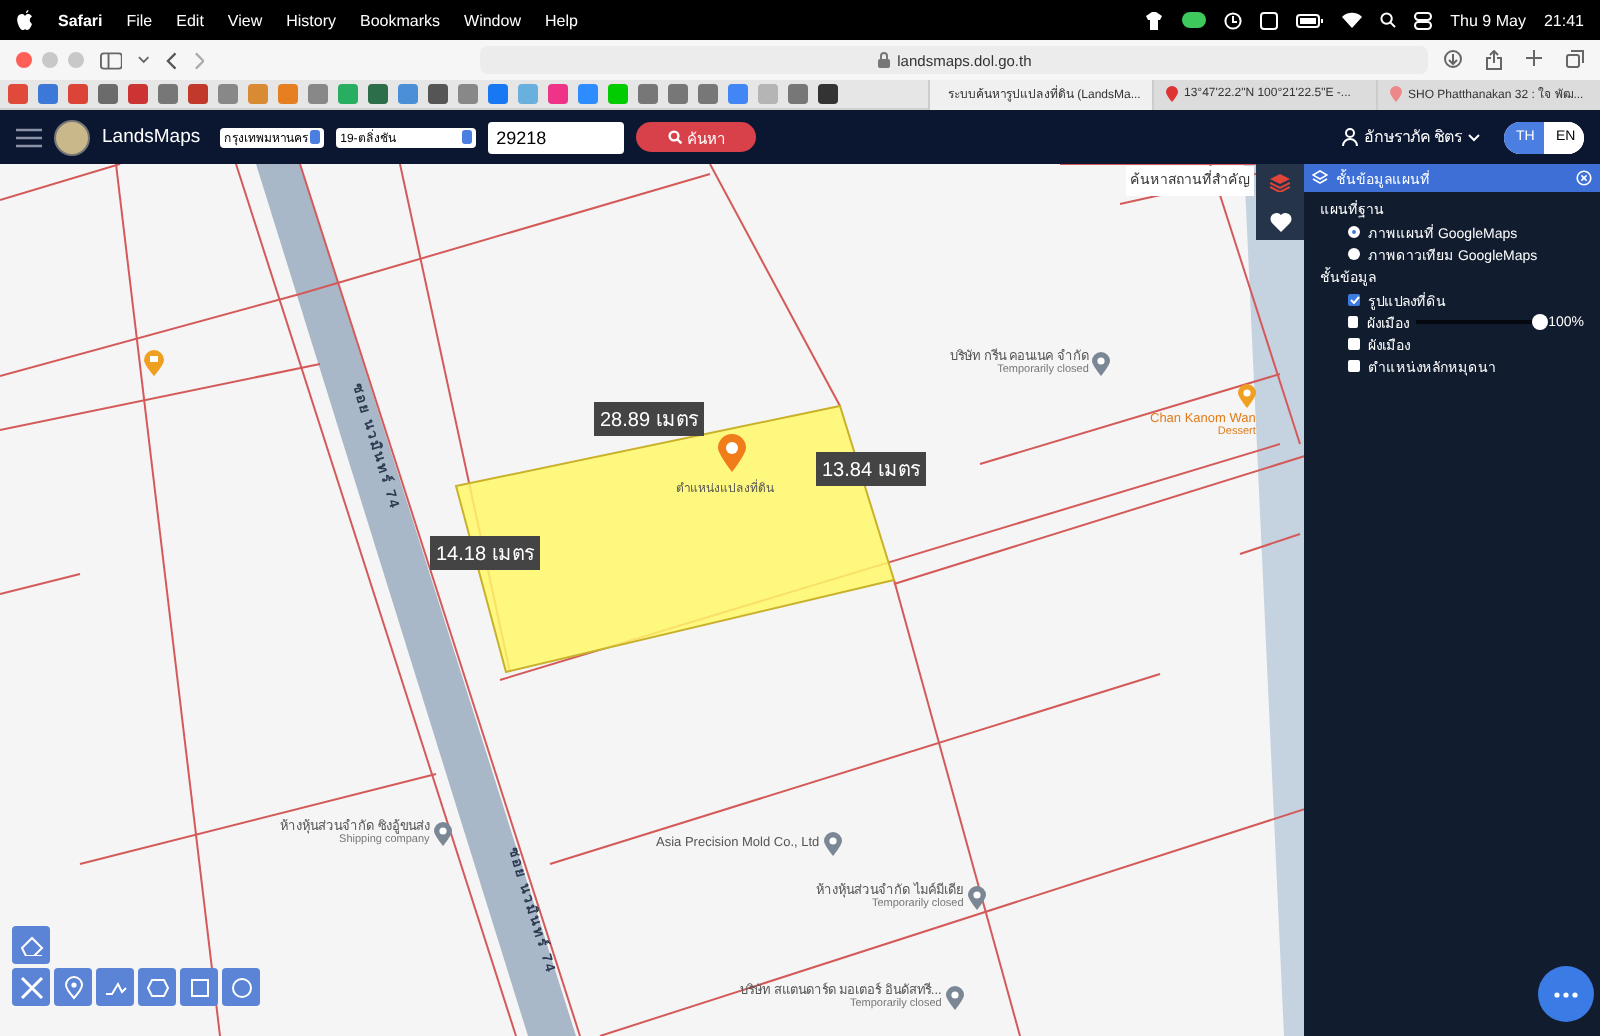  Describe the element at coordinates (1566, 994) in the screenshot. I see `more-icon` at that location.